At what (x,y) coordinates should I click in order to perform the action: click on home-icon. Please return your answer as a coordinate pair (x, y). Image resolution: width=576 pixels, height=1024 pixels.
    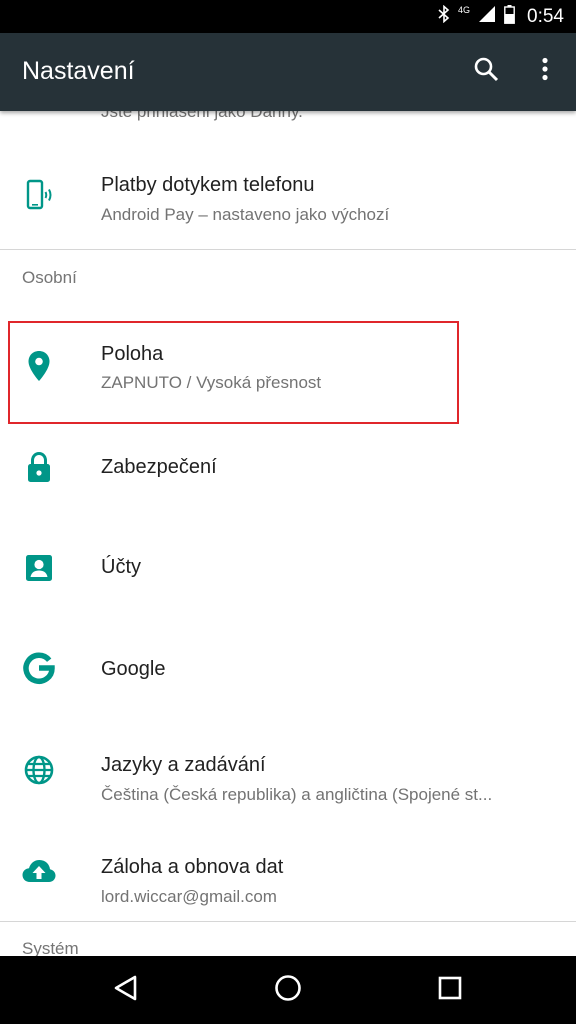
    Looking at the image, I should click on (288, 990).